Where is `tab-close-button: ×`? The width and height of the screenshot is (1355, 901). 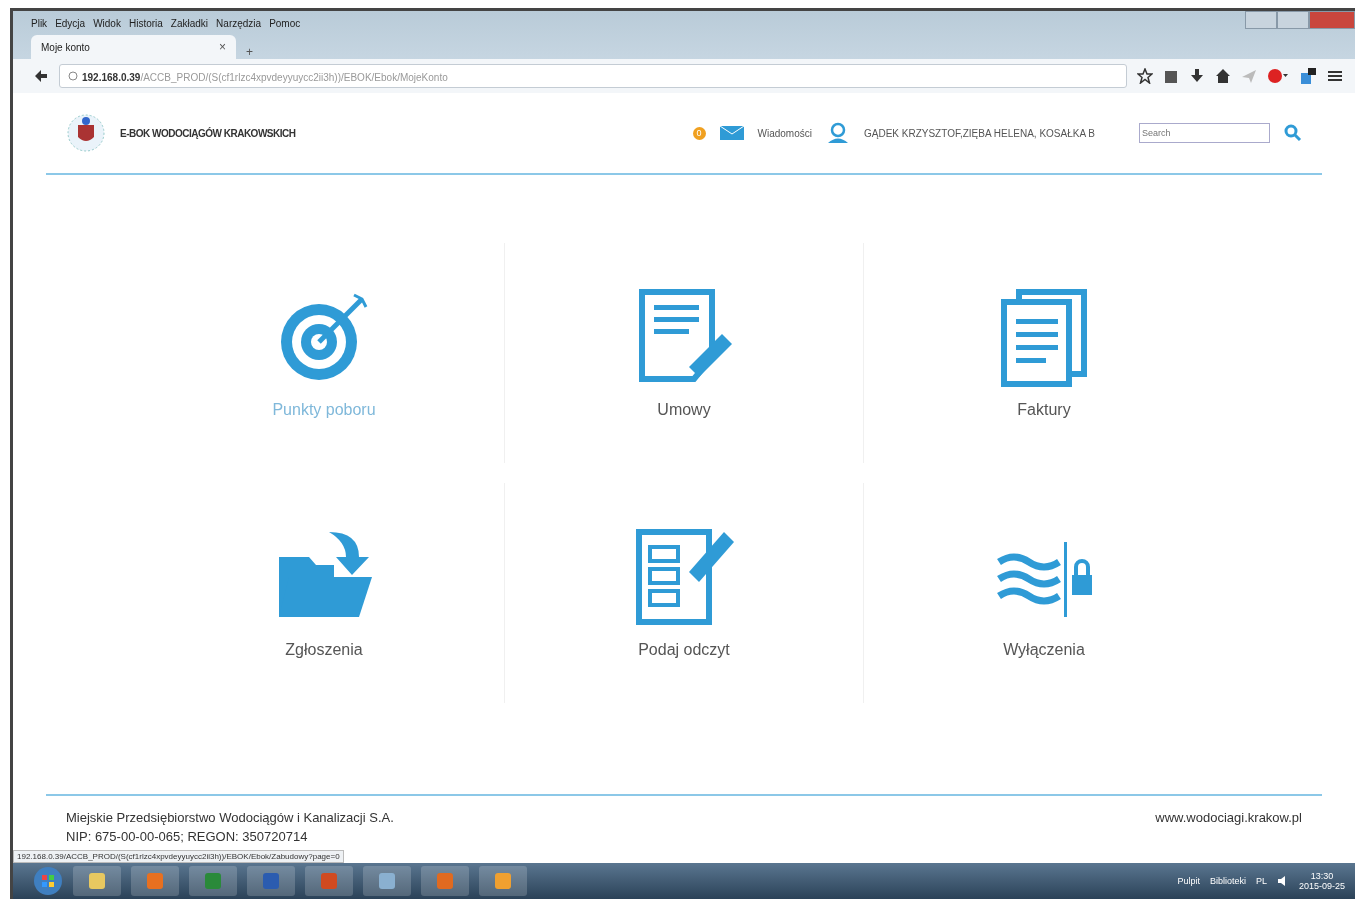 tab-close-button: × is located at coordinates (222, 47).